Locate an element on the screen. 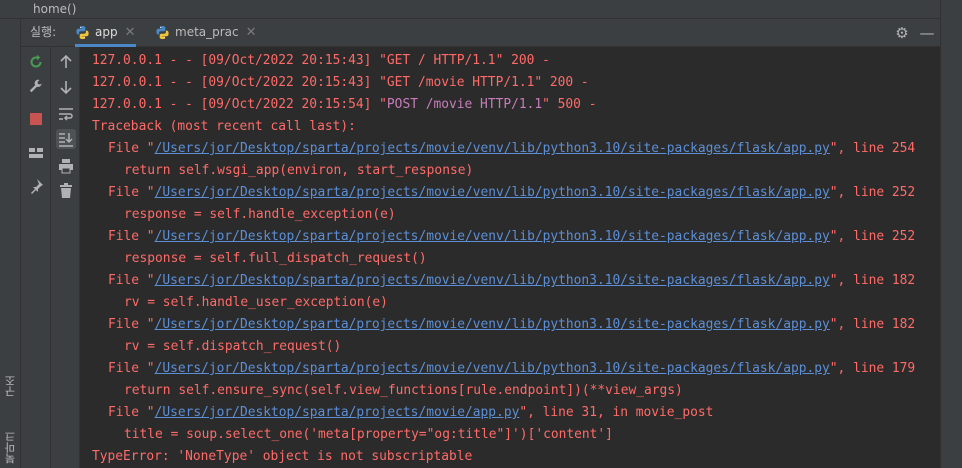 This screenshot has width=962, height=468. traceback-code-line: rv = self.dispatch_request() is located at coordinates (233, 346).